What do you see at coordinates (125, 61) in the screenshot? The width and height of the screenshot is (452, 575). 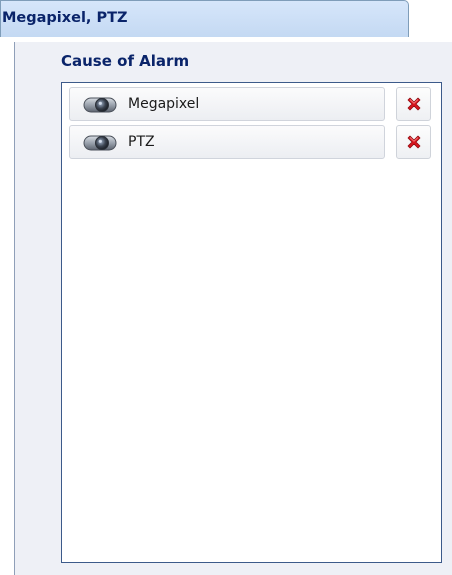 I see `section-label-cause-of-alarm: Cause of Alarm` at bounding box center [125, 61].